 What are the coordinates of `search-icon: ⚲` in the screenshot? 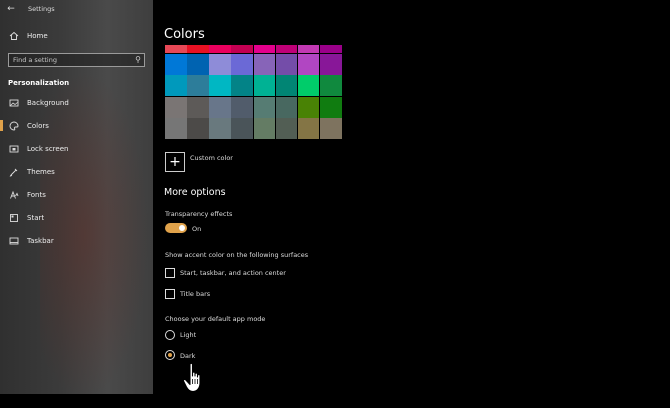 It's located at (138, 59).